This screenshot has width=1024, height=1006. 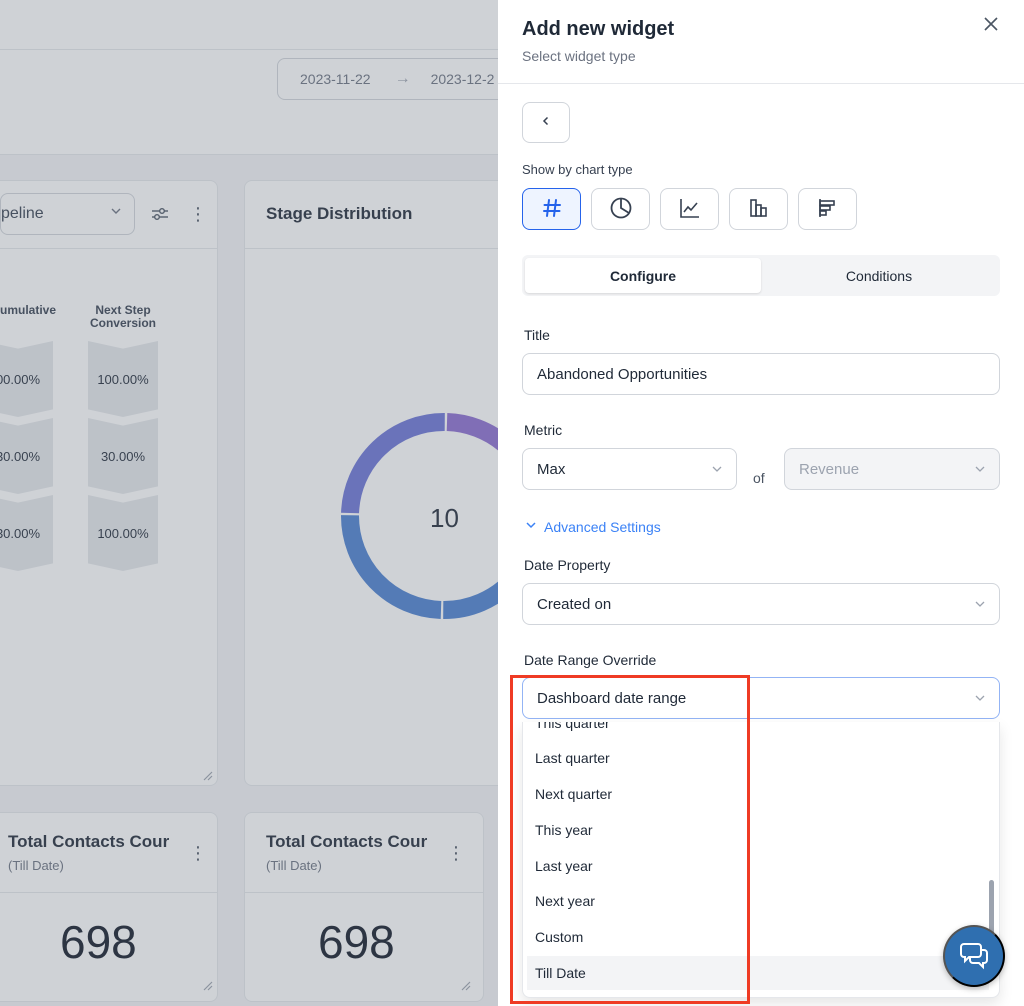 What do you see at coordinates (630, 839) in the screenshot?
I see `annotation-highlight-box` at bounding box center [630, 839].